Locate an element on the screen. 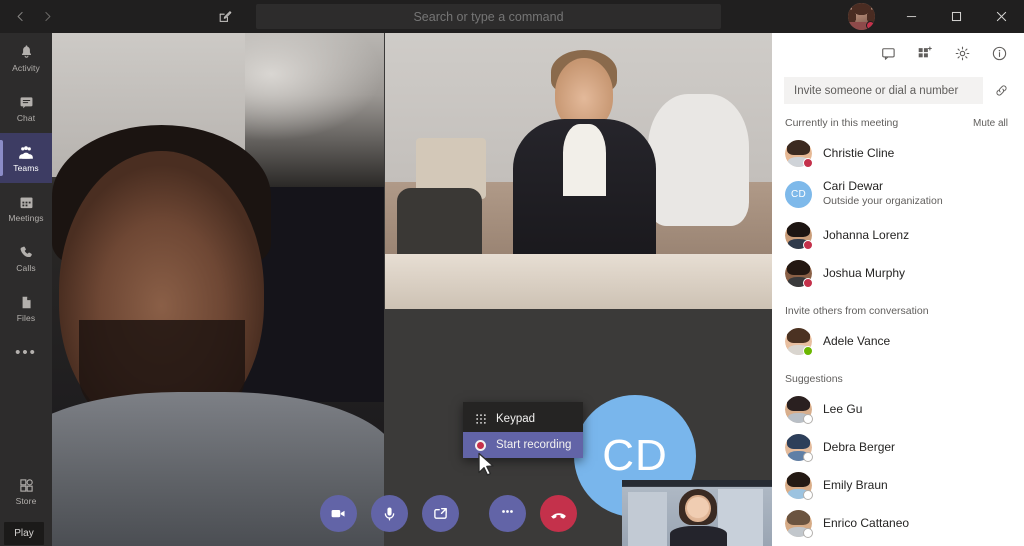 The image size is (1024, 546). menu-item-start-recording: Start recording is located at coordinates (523, 445).